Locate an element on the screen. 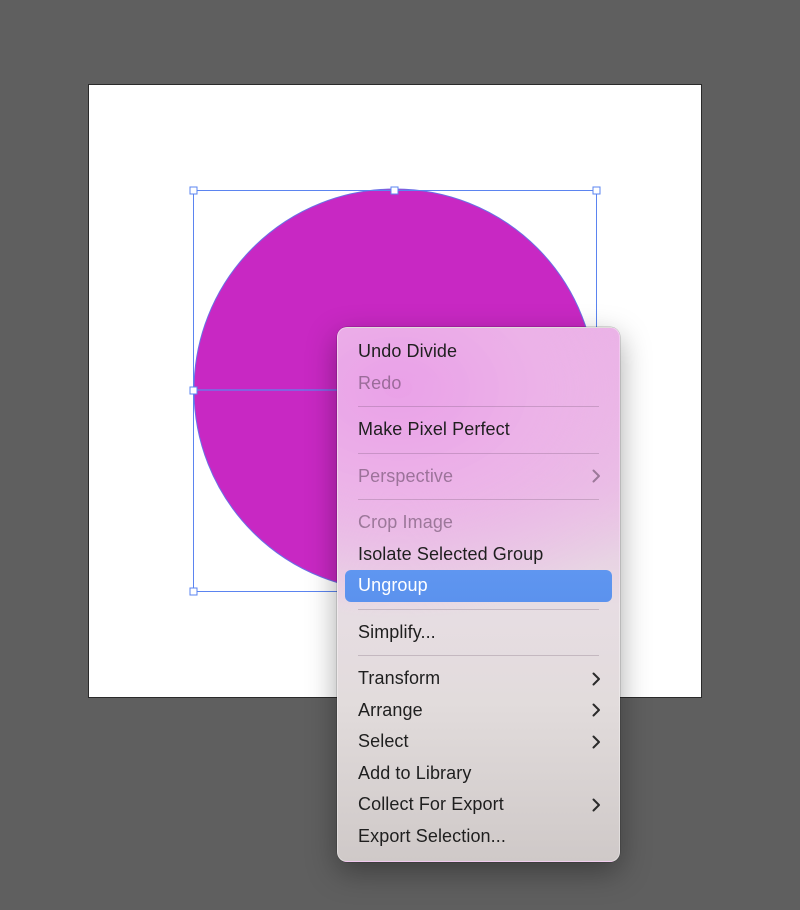 This screenshot has height=910, width=800. menu-item-make-pixel-perfect: Make Pixel Perfect is located at coordinates (478, 430).